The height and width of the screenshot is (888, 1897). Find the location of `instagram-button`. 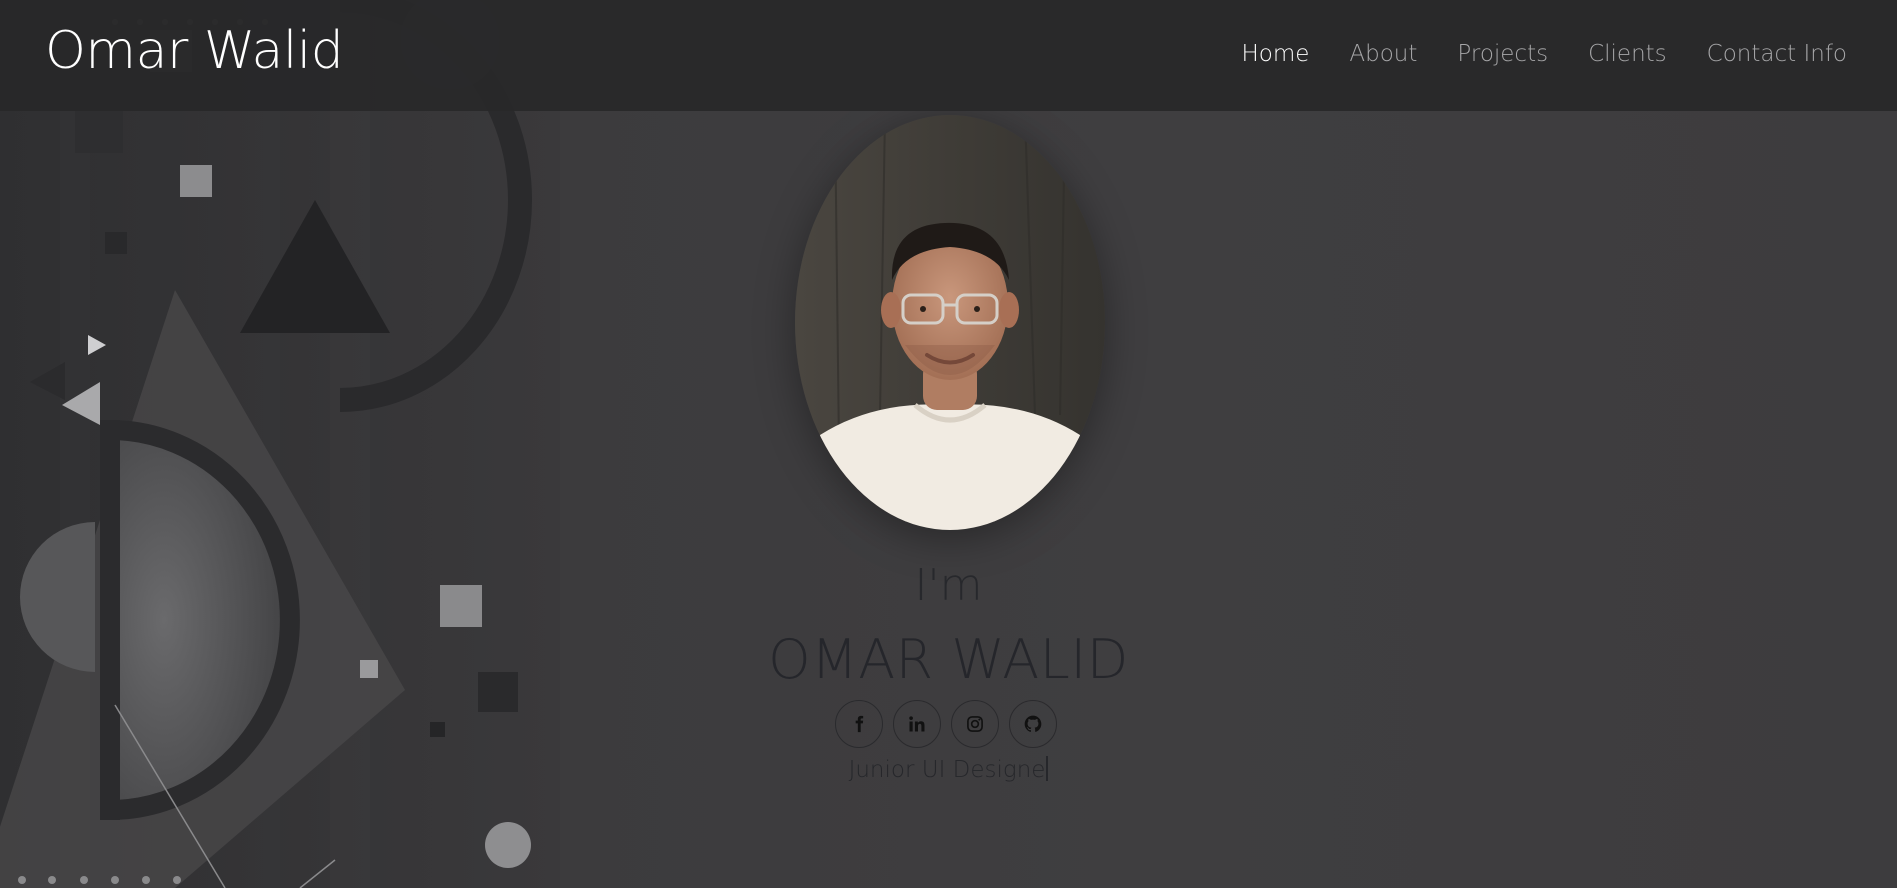

instagram-button is located at coordinates (975, 724).